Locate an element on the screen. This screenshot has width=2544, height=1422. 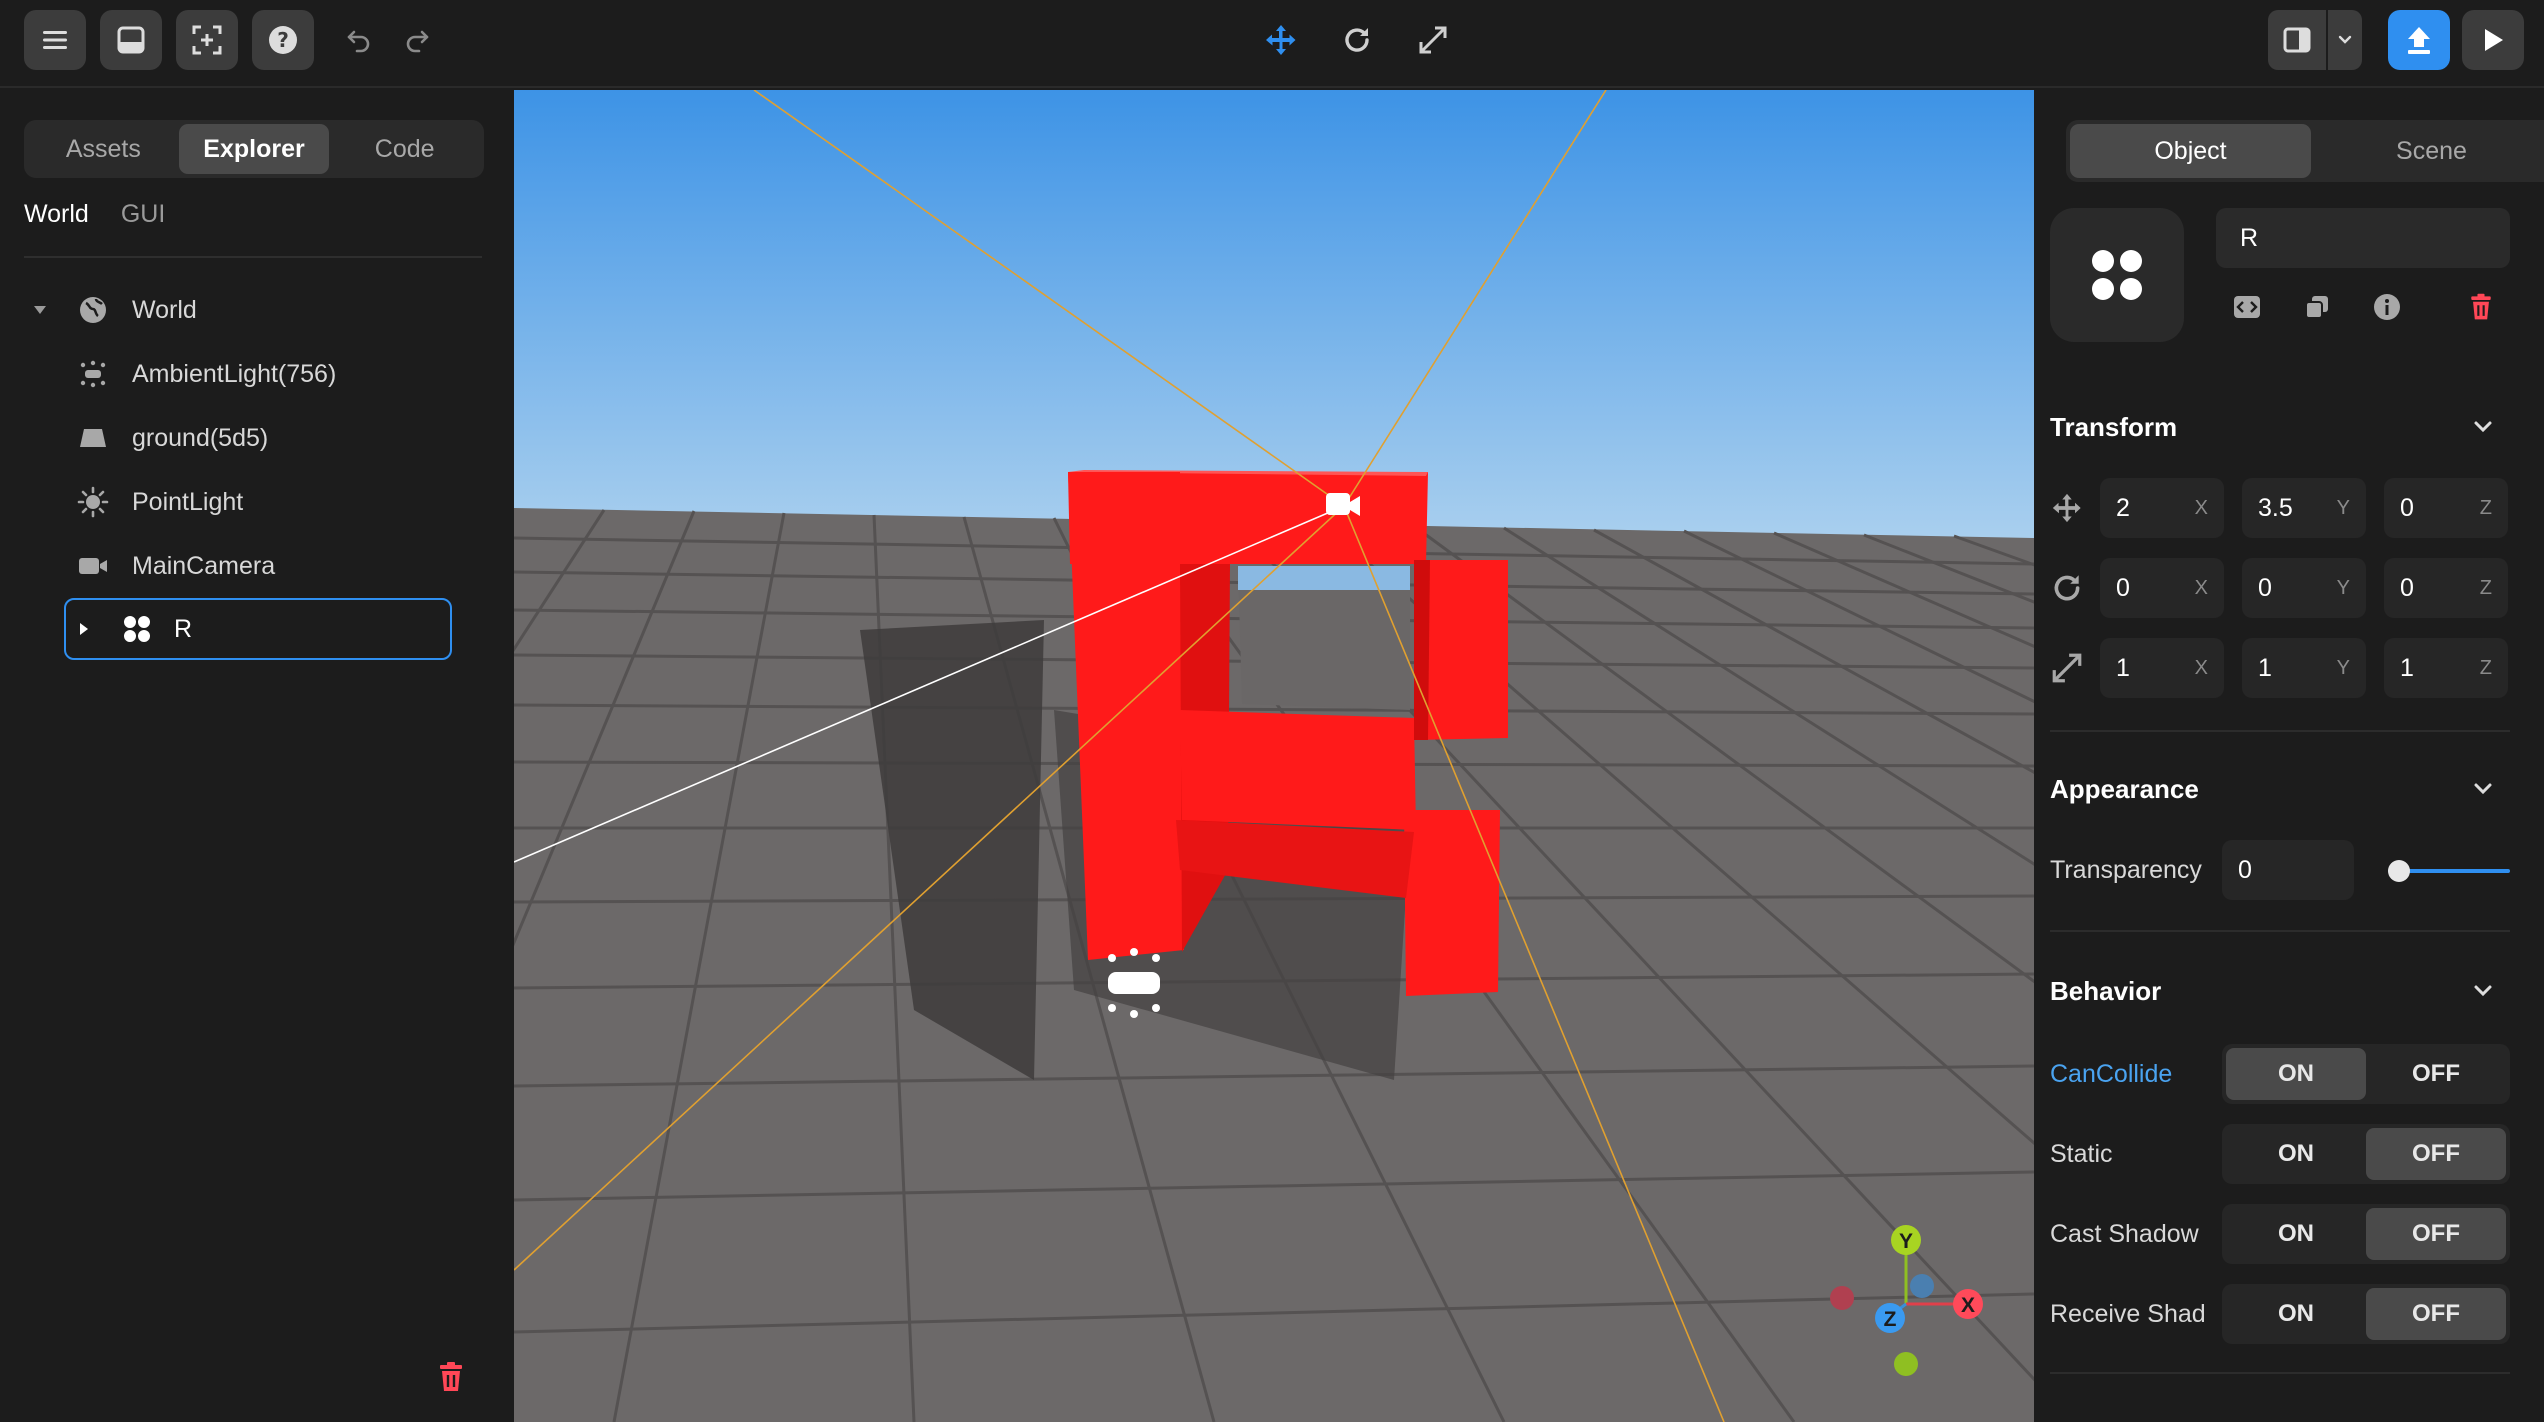
left-panel-tabs: Assets Explorer Code is located at coordinates (254, 149).